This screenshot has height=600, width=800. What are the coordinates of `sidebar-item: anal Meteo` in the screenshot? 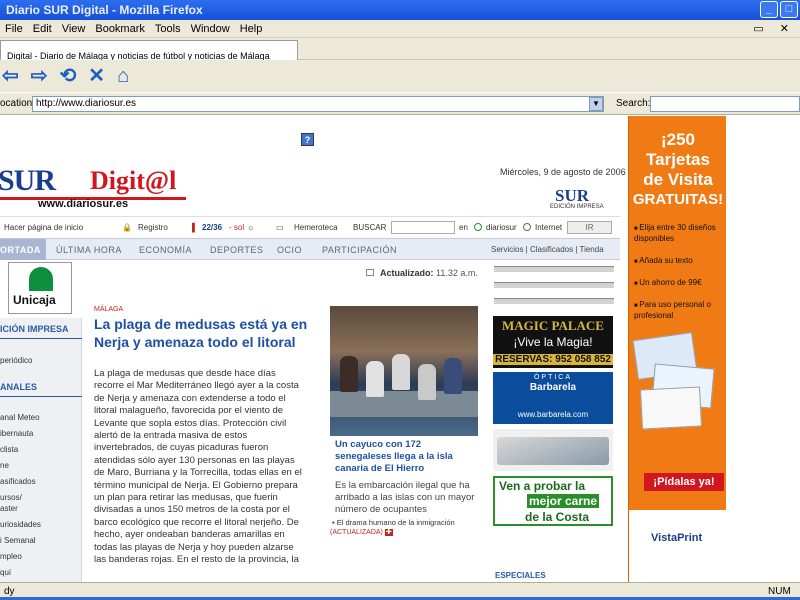 It's located at (20, 417).